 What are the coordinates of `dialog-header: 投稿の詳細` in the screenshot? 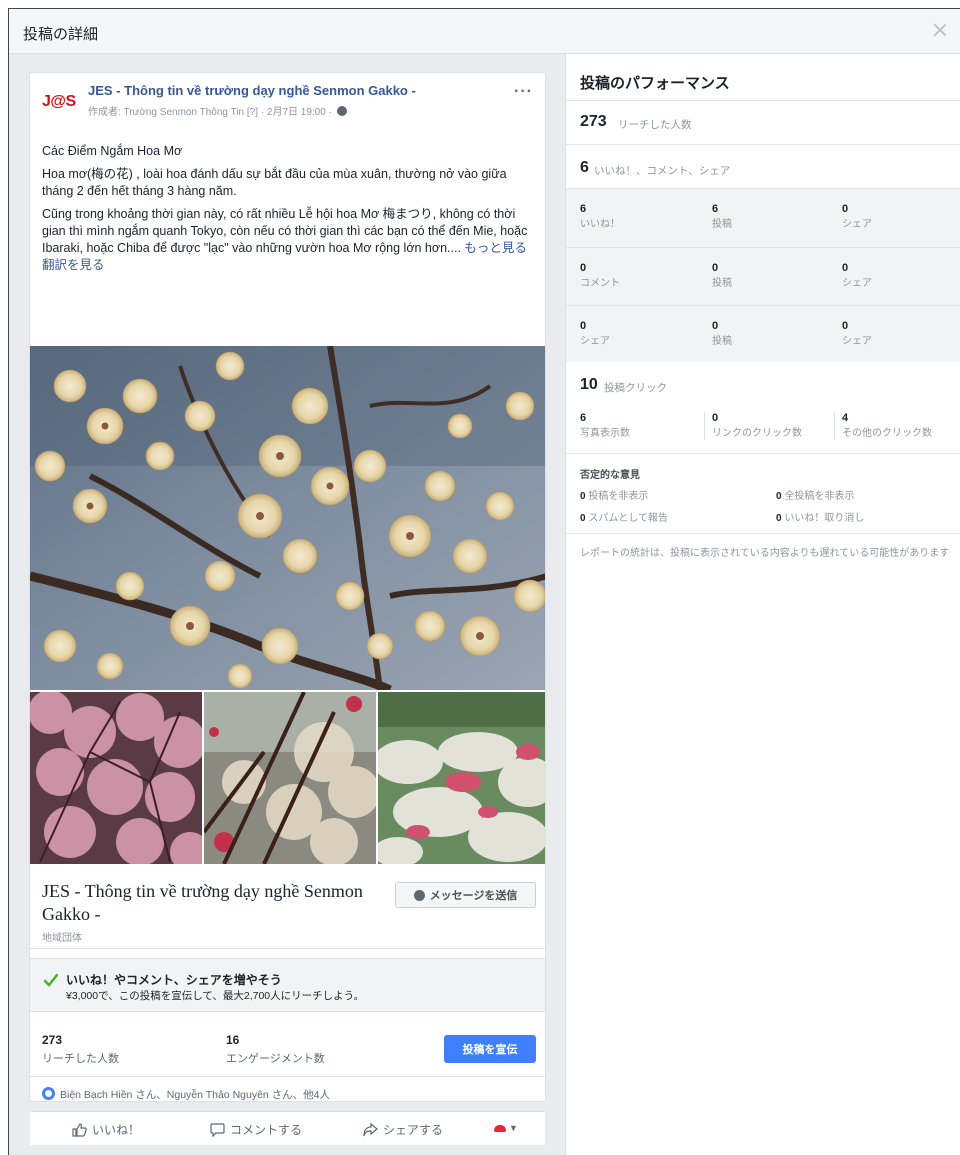 It's located at (484, 31).